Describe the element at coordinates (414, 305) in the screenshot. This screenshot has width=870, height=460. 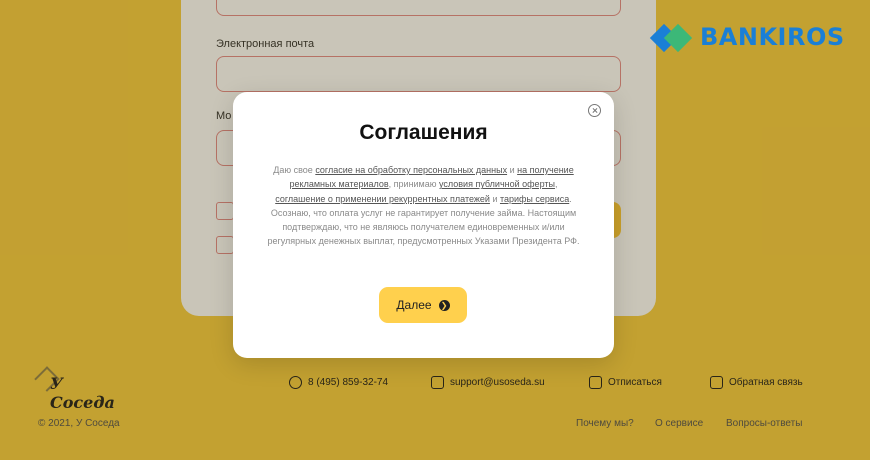
I see `next-button-label: Далее` at that location.